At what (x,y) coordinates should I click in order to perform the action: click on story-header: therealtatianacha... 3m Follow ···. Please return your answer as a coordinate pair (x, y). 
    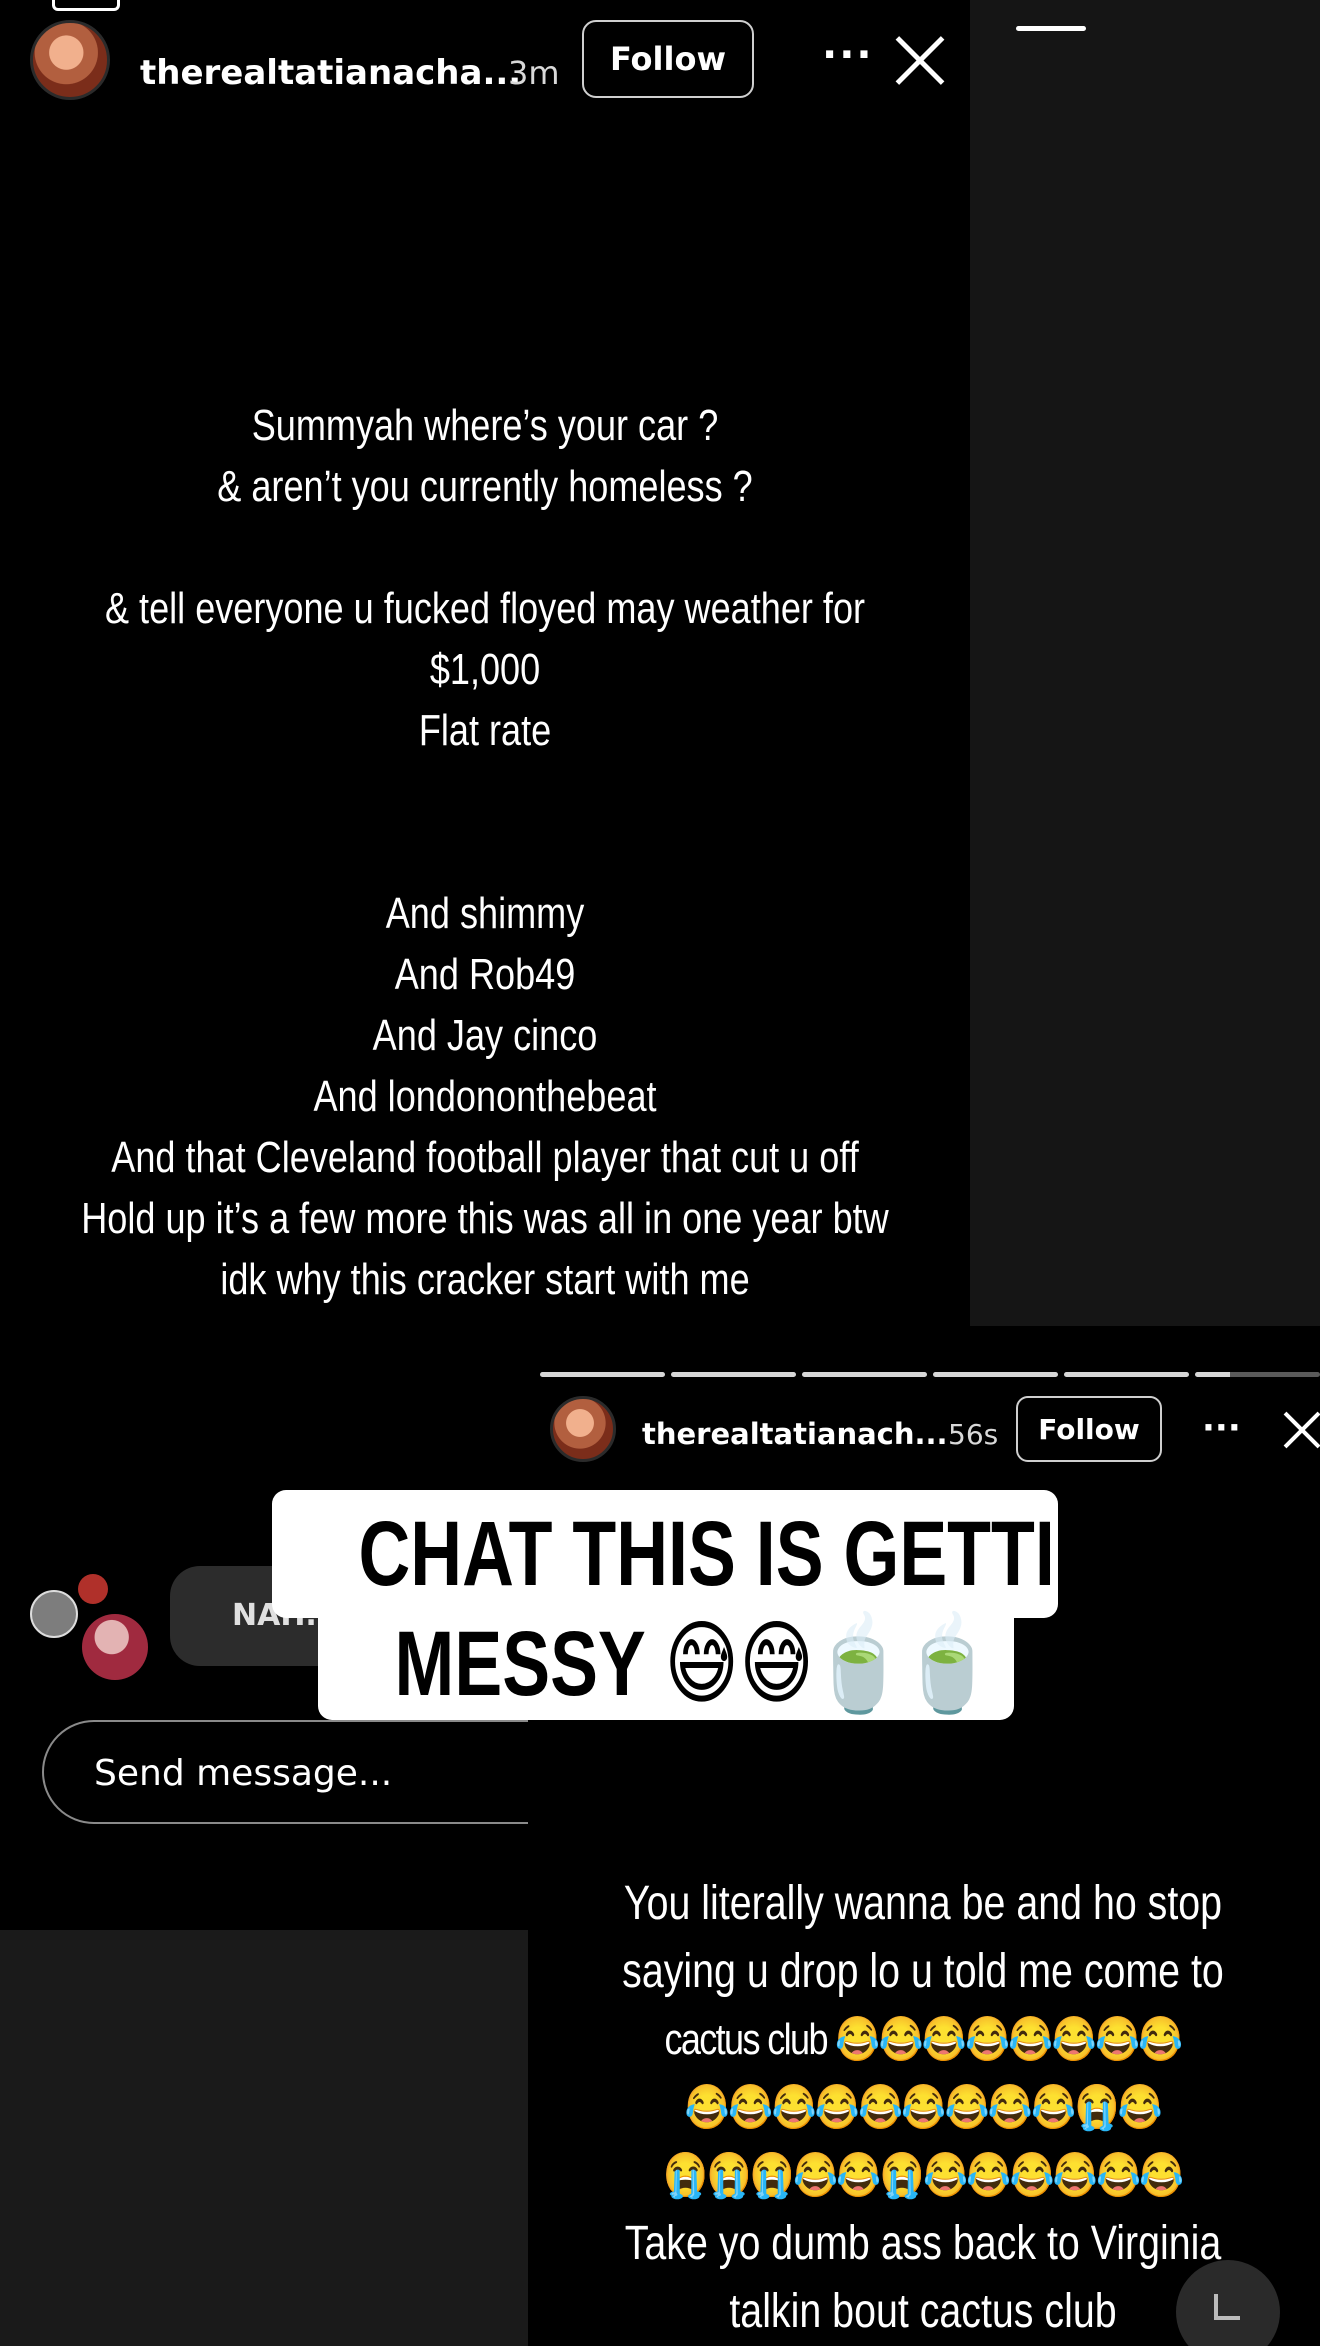
    Looking at the image, I should click on (495, 60).